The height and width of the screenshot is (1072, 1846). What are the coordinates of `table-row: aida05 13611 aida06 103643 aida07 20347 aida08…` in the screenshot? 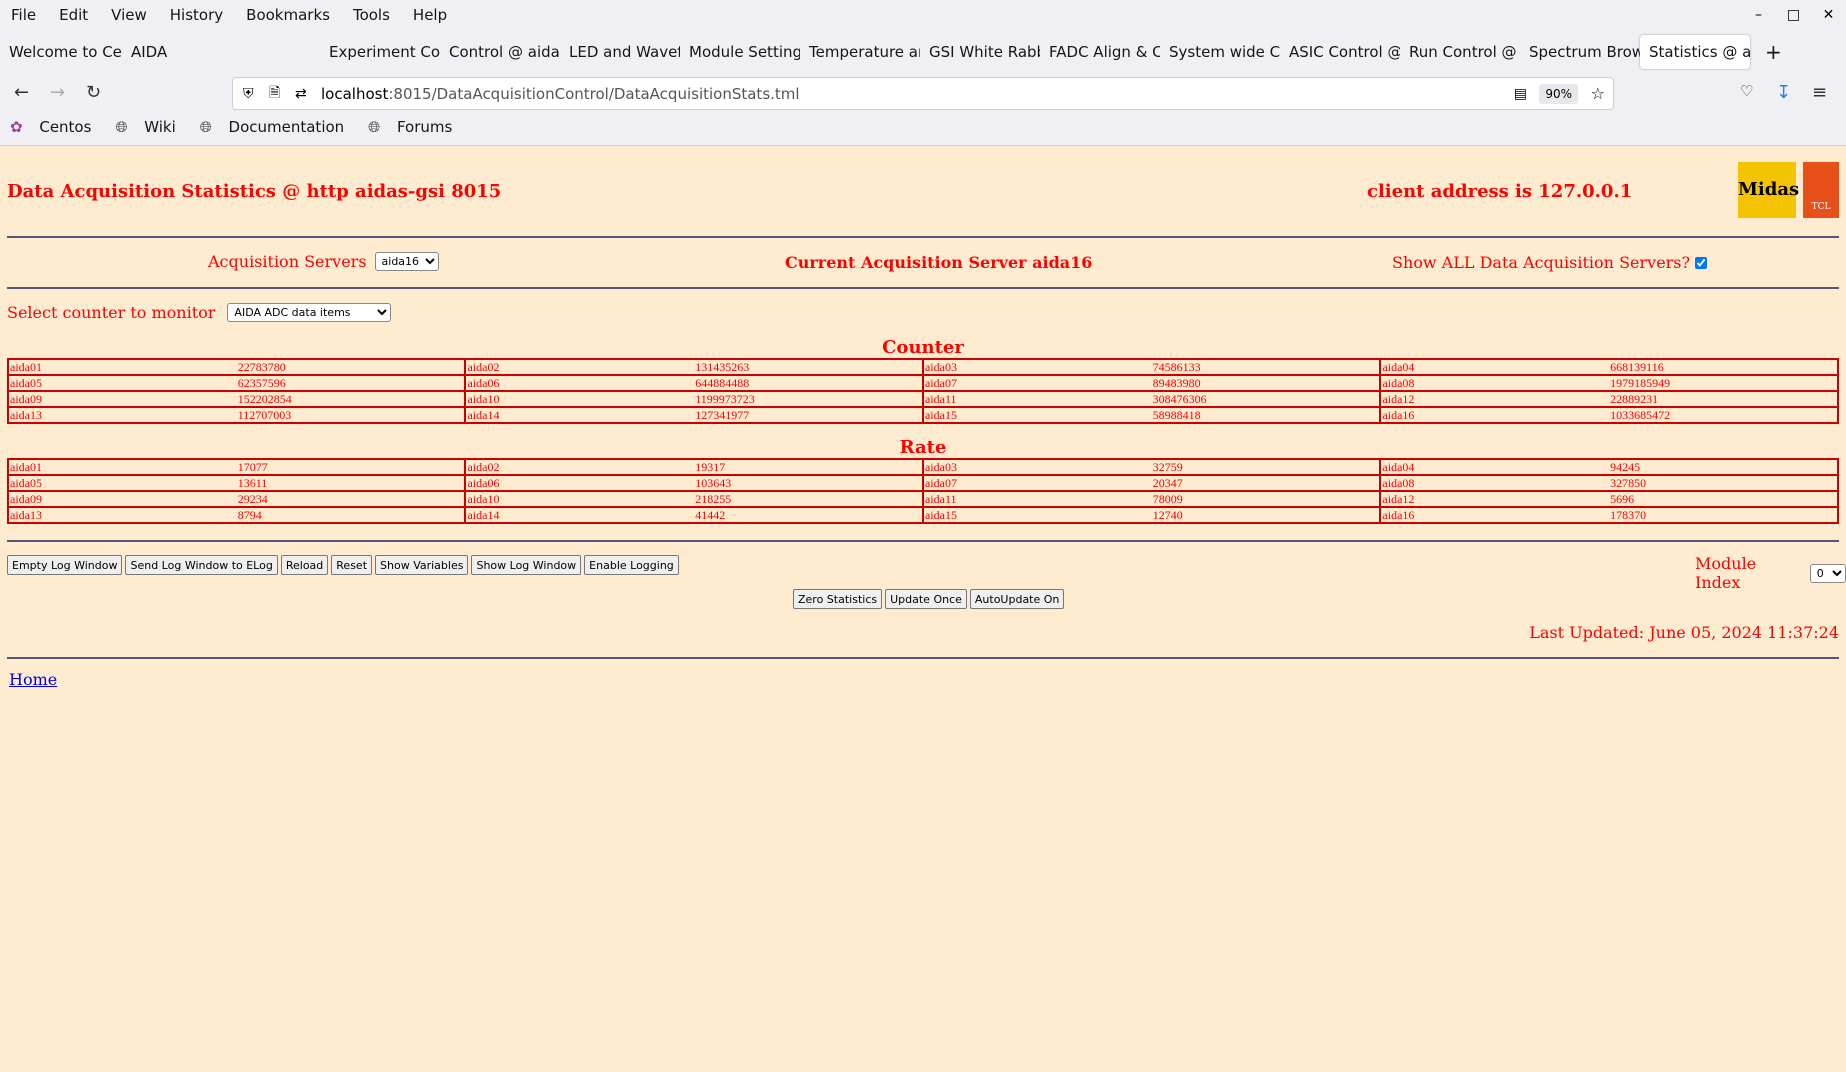 It's located at (923, 483).